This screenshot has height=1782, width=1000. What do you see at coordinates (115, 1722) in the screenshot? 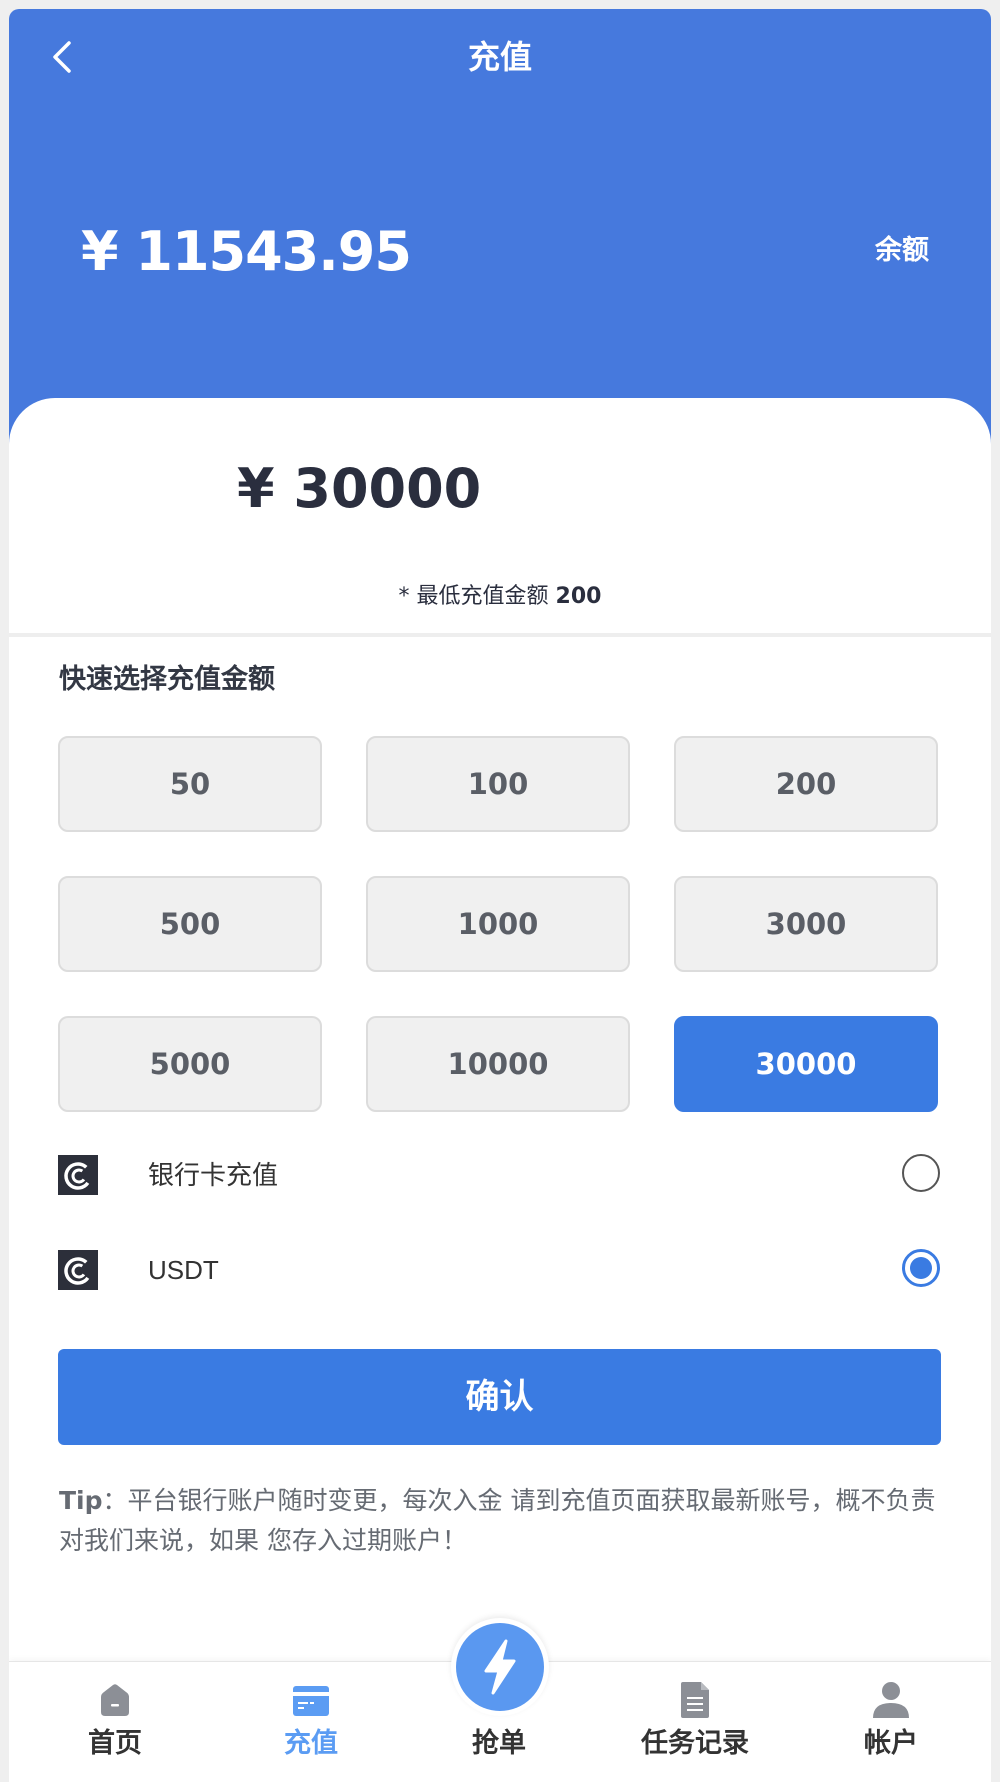
I see `tab-home: 首页` at bounding box center [115, 1722].